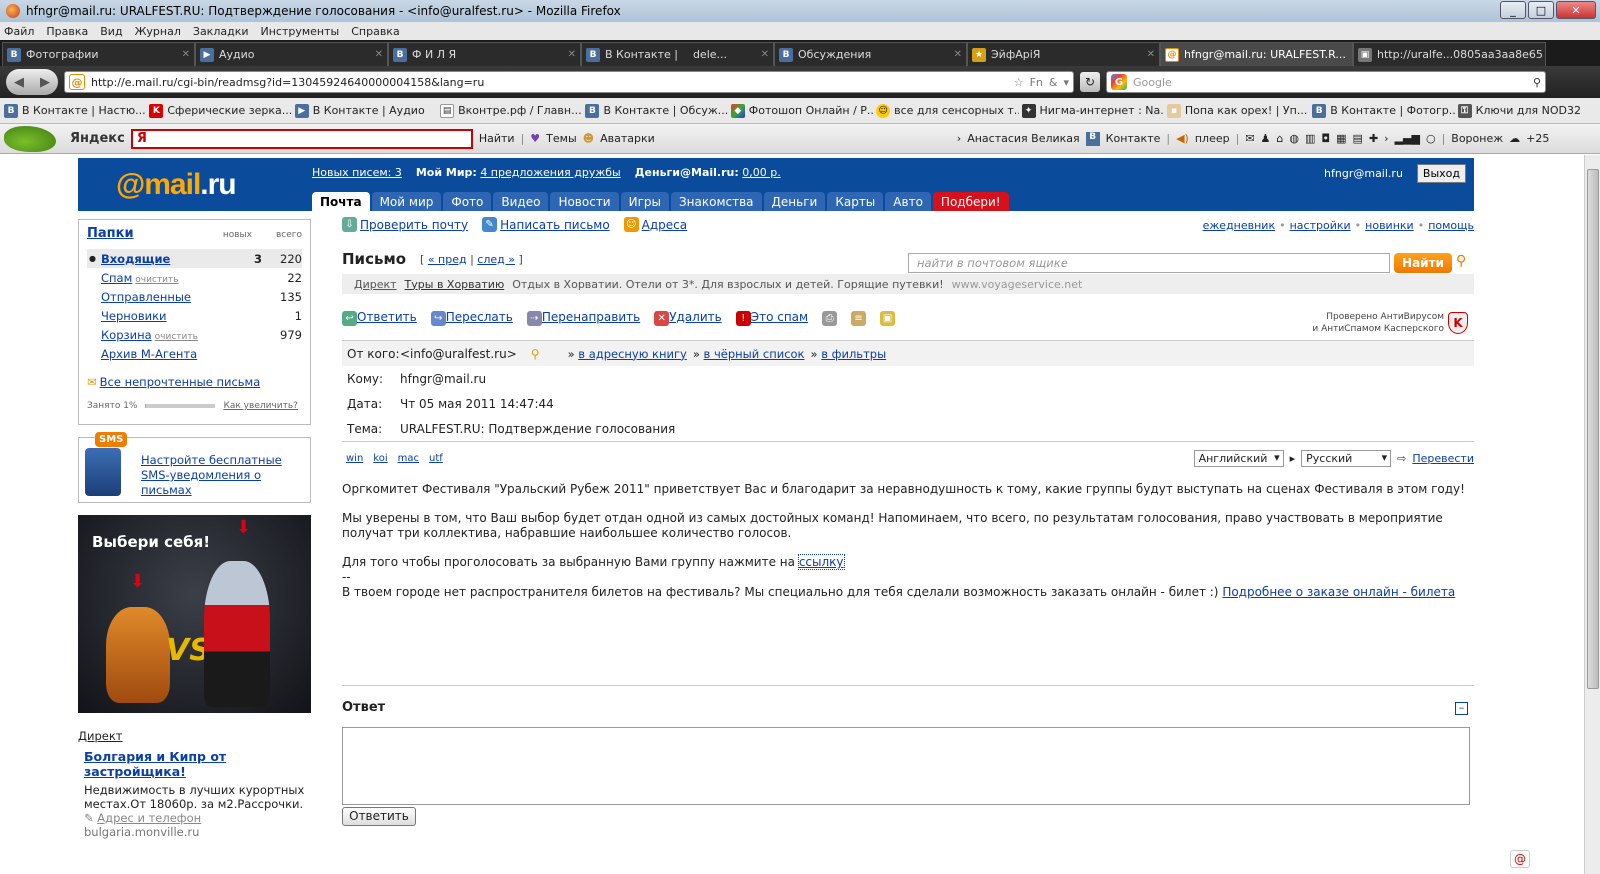 The image size is (1600, 874). I want to click on search-placeholder: Google, so click(1152, 82).